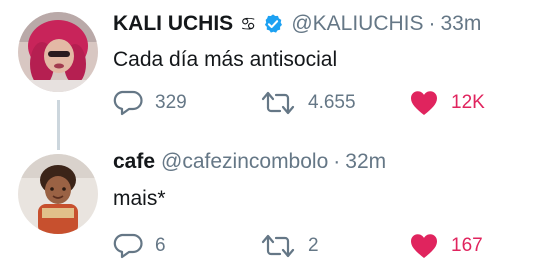 This screenshot has width=542, height=267. Describe the element at coordinates (446, 246) in the screenshot. I see `like-button: 167` at that location.